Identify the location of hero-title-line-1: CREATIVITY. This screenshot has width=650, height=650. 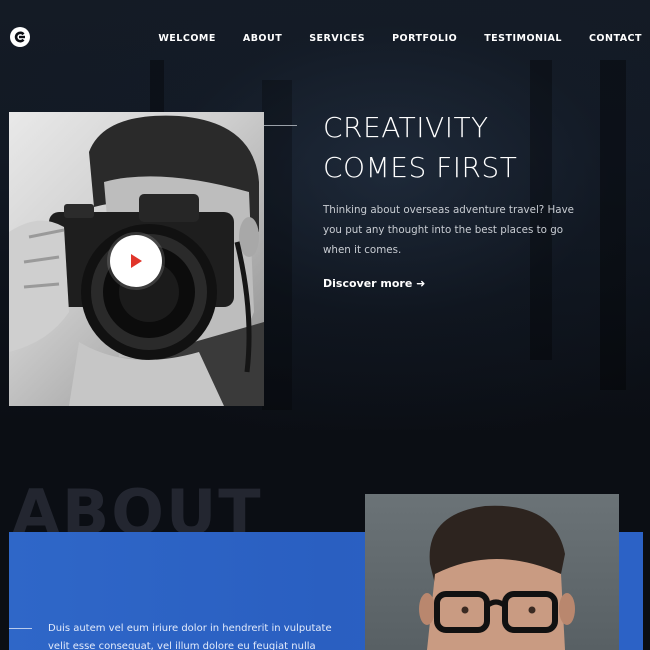
(406, 127).